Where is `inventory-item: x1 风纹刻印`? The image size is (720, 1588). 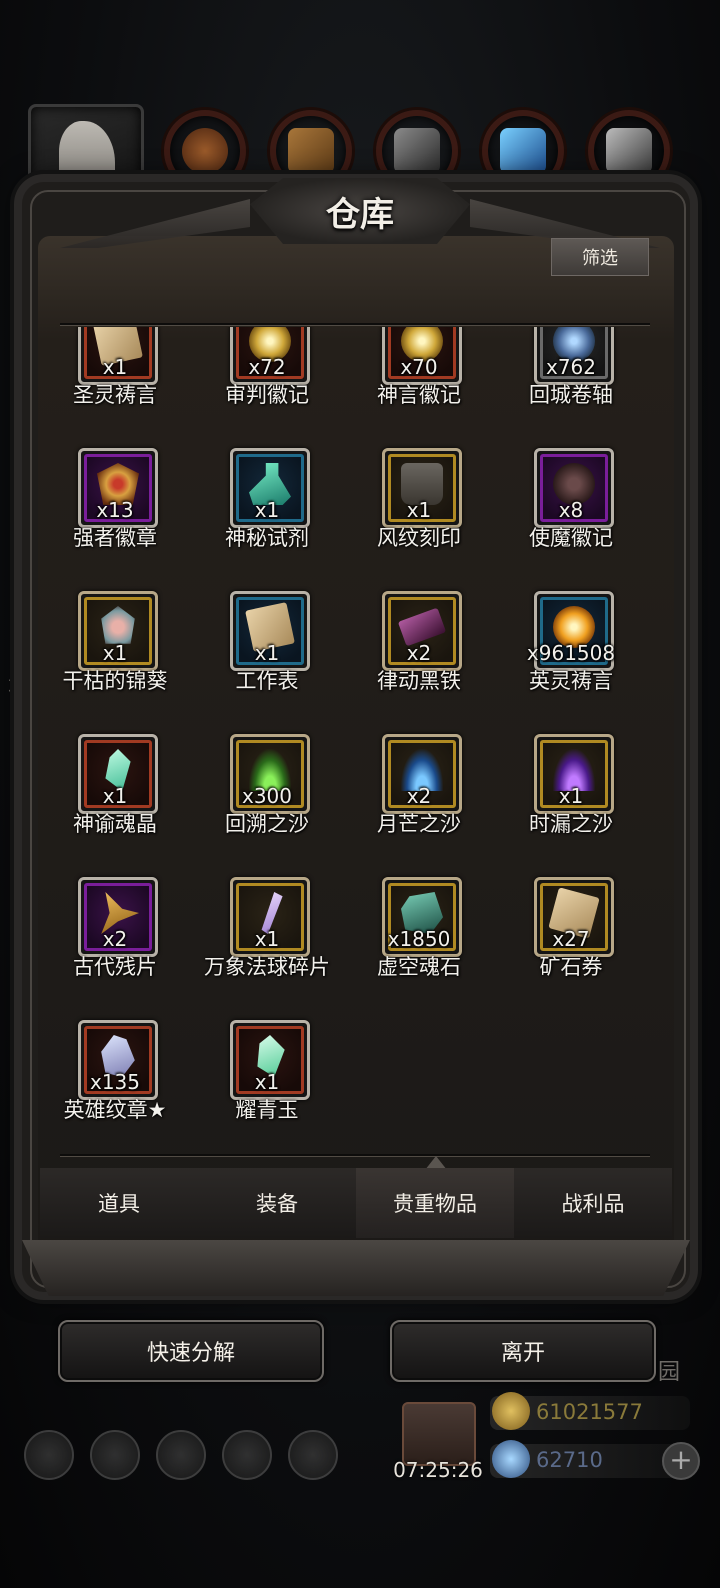
inventory-item: x1 风纹刻印 is located at coordinates (428, 509).